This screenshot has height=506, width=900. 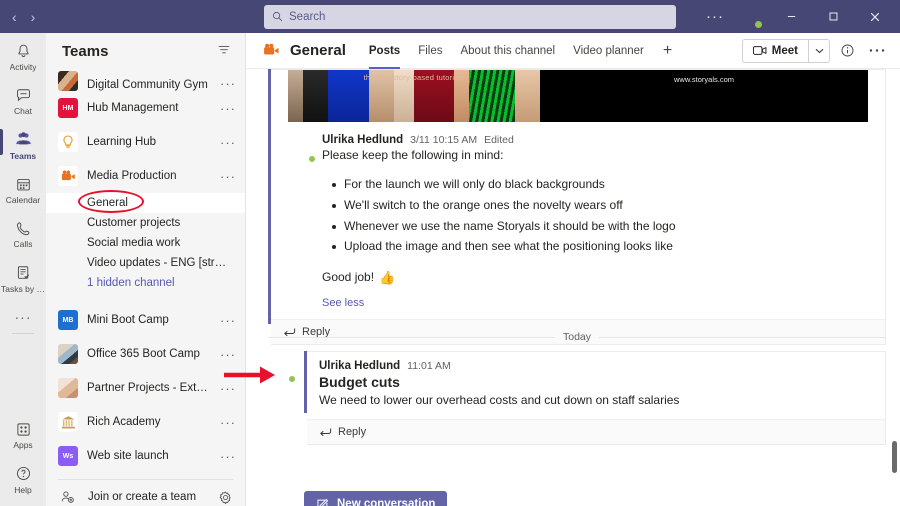 I want to click on channel-item-social-media-work: Social media work, so click(x=145, y=243).